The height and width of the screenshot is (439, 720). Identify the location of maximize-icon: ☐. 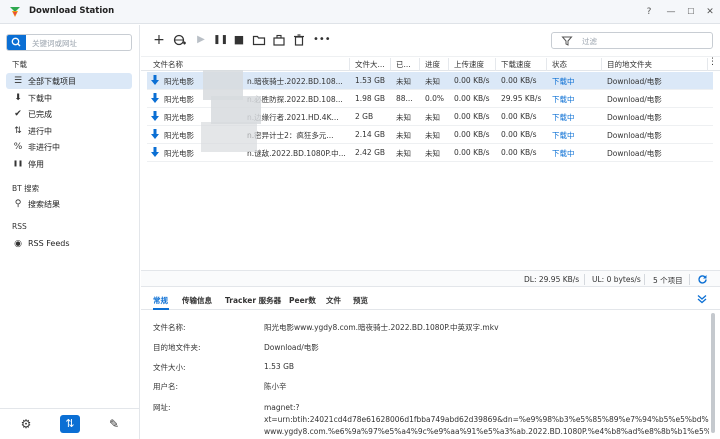
(691, 12).